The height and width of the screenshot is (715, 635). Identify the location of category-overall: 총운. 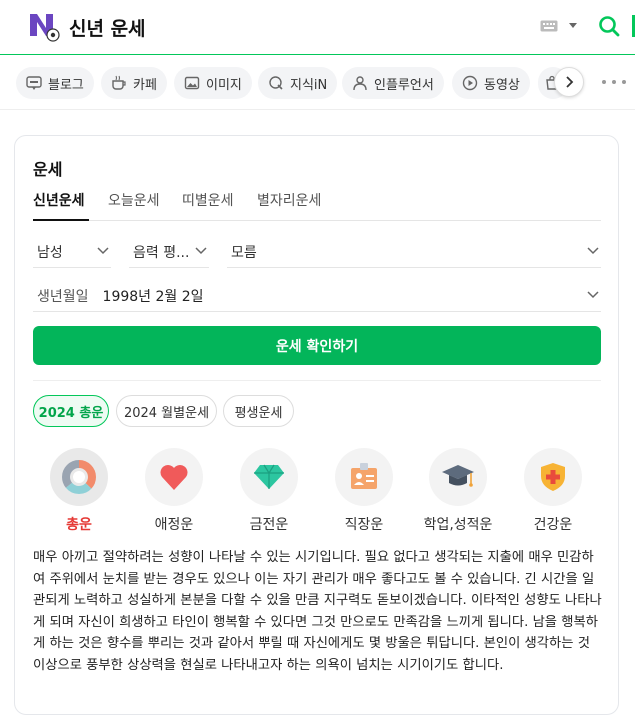
(79, 491).